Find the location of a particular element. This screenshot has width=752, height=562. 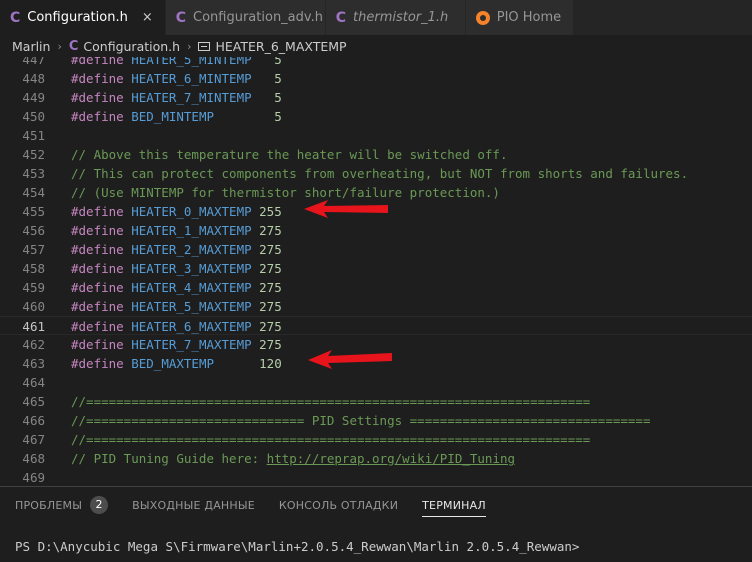

tab-1: C Configuration_adv.h is located at coordinates (245, 17).